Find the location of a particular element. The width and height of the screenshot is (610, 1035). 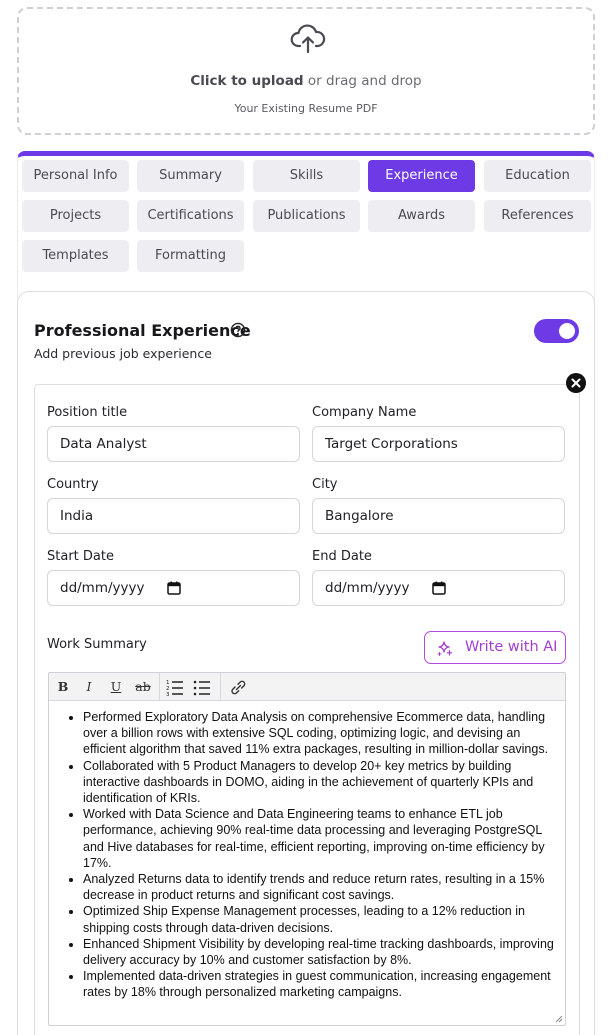

work-summary-label: Work Summary is located at coordinates (97, 644).